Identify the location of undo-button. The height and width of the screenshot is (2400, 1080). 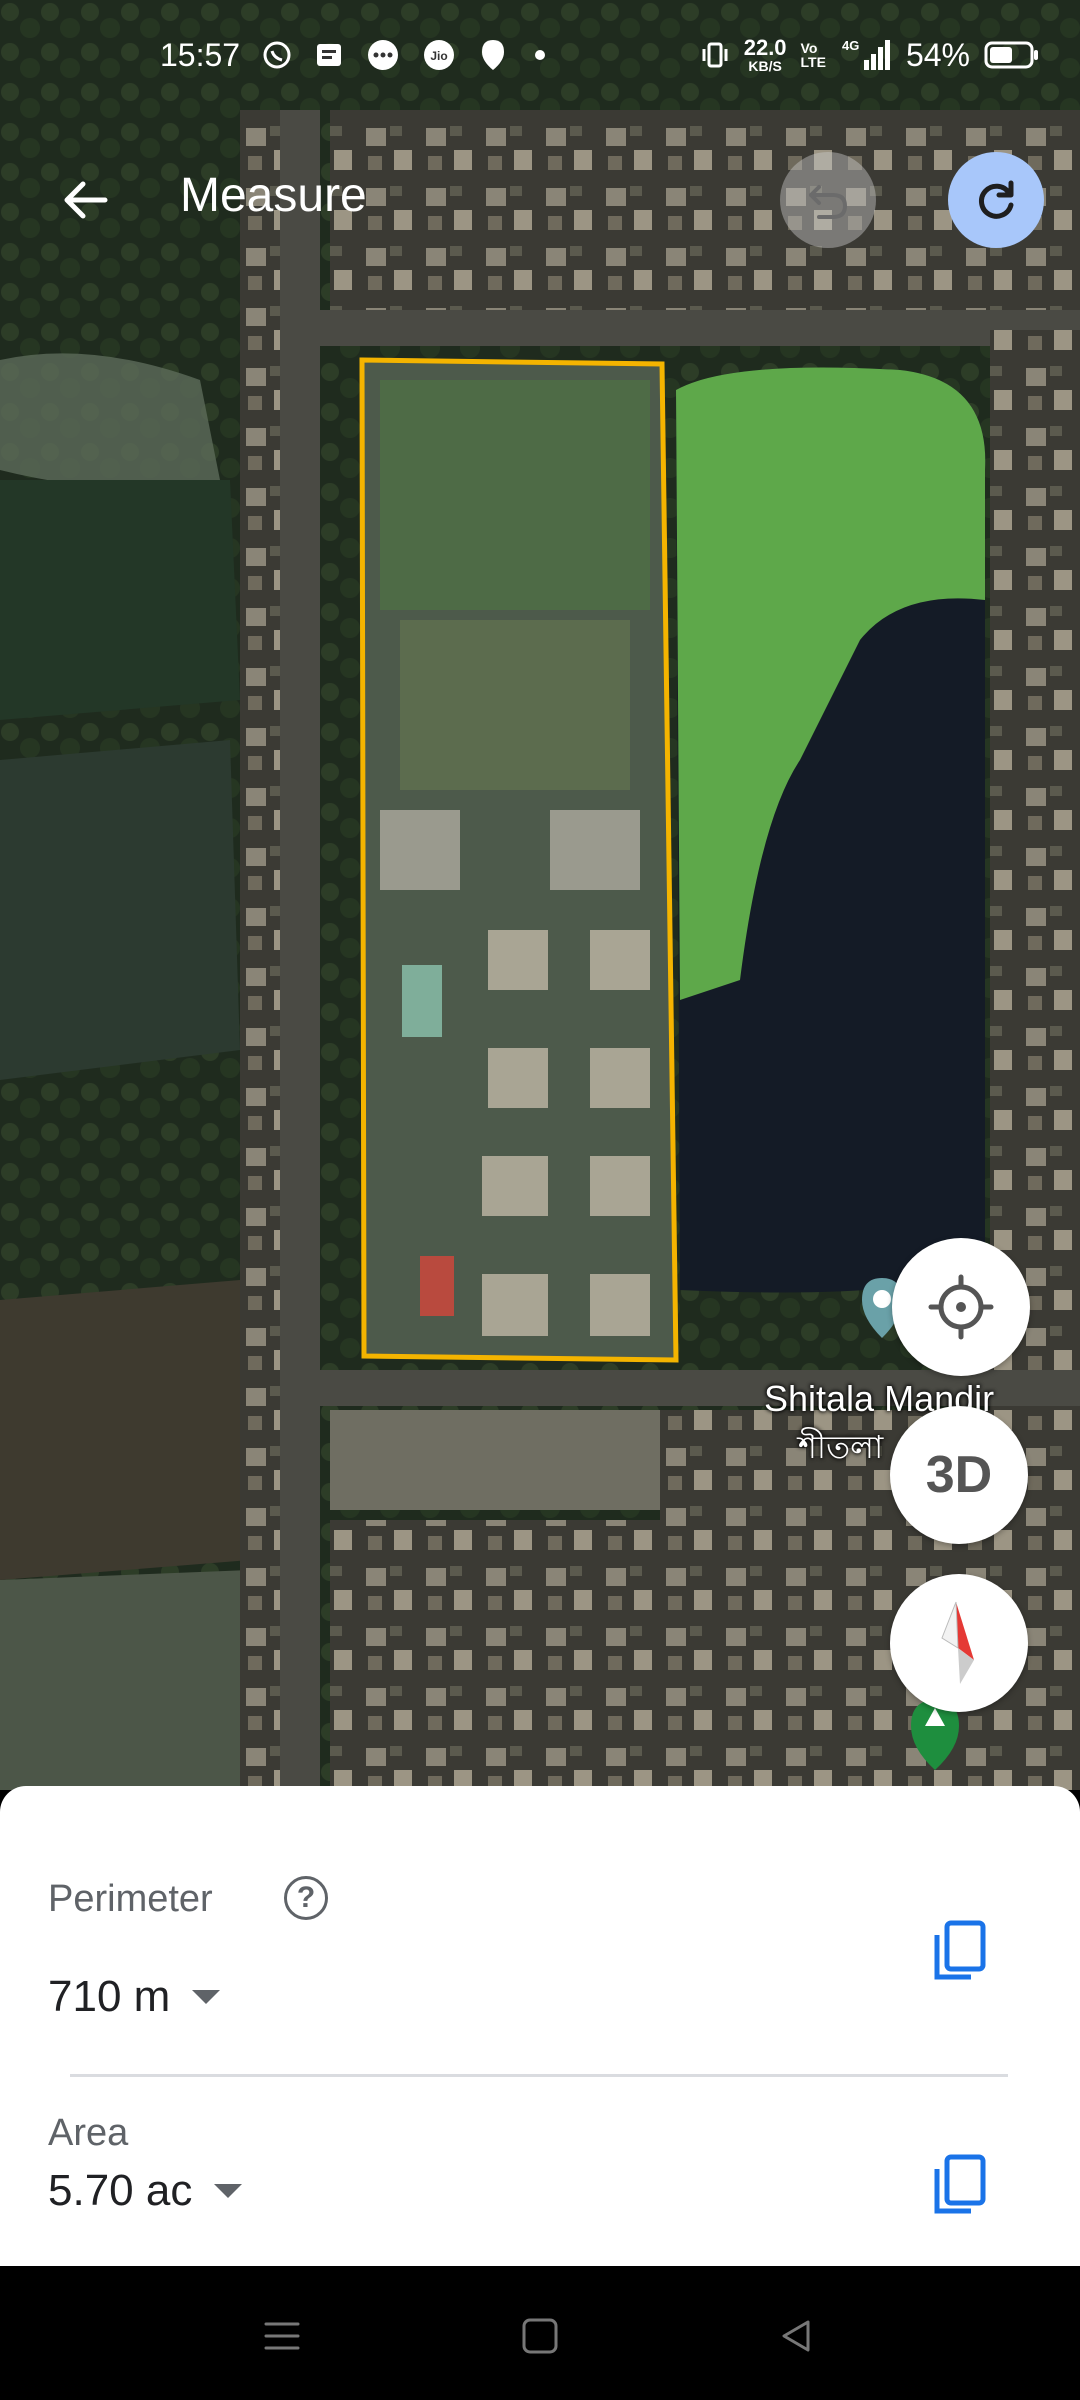
(828, 200).